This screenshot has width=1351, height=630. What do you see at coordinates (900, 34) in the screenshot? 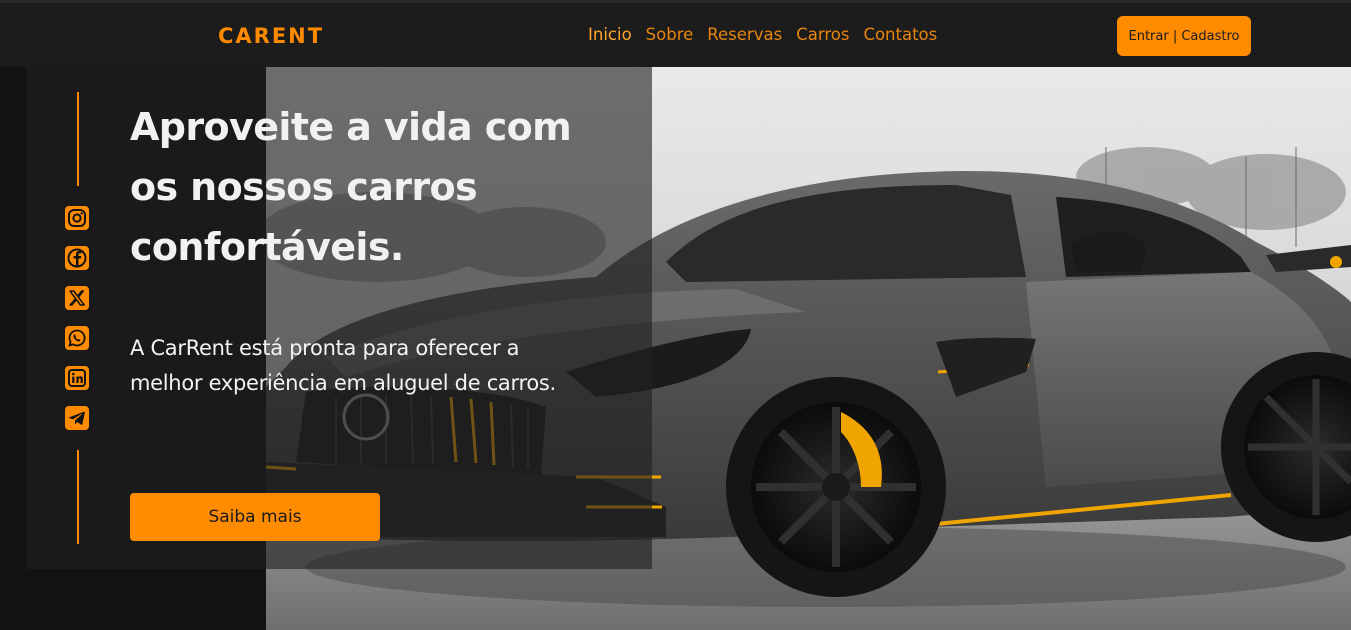
I see `nav-item-contatos: Contatos` at bounding box center [900, 34].